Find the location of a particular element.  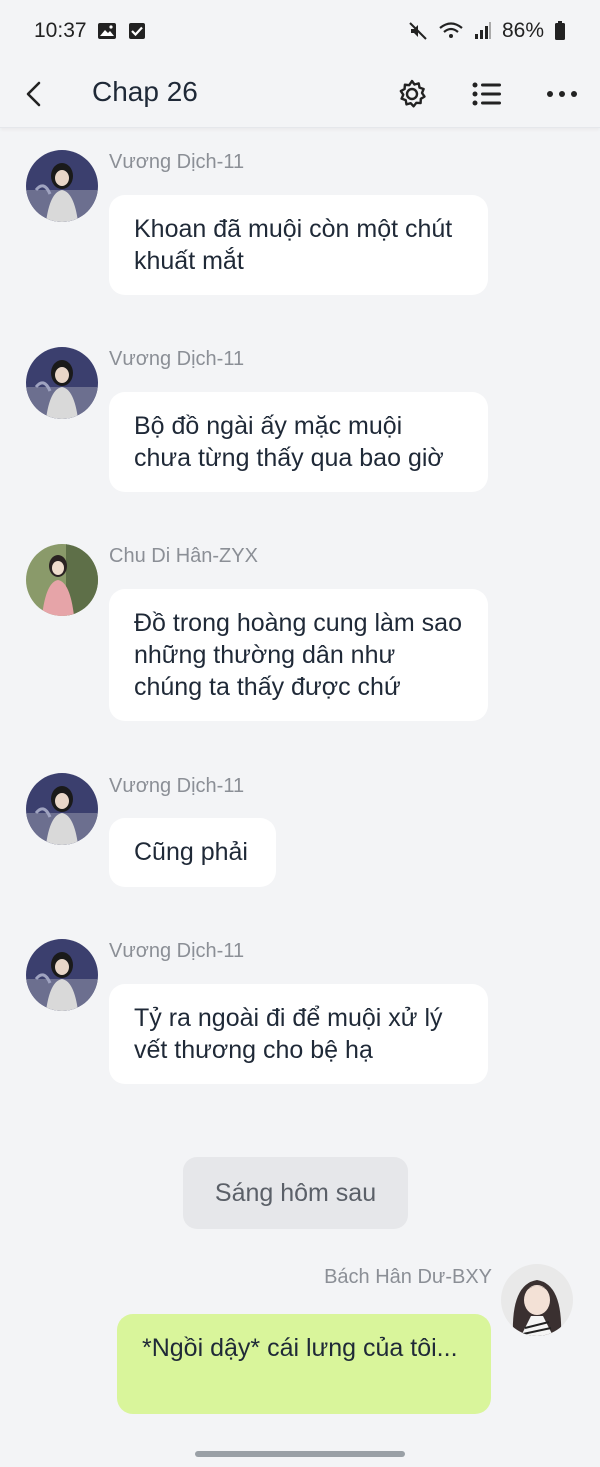

status-left: 10:37 is located at coordinates (90, 31).